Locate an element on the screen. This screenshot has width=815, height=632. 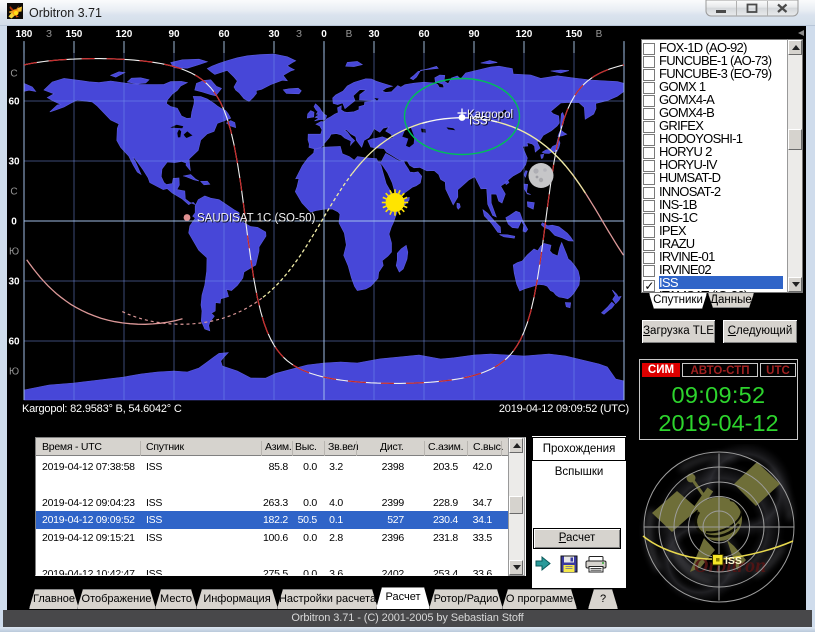
svg-text: SAUDISAT 1C (SO-50) is located at coordinates (256, 219).